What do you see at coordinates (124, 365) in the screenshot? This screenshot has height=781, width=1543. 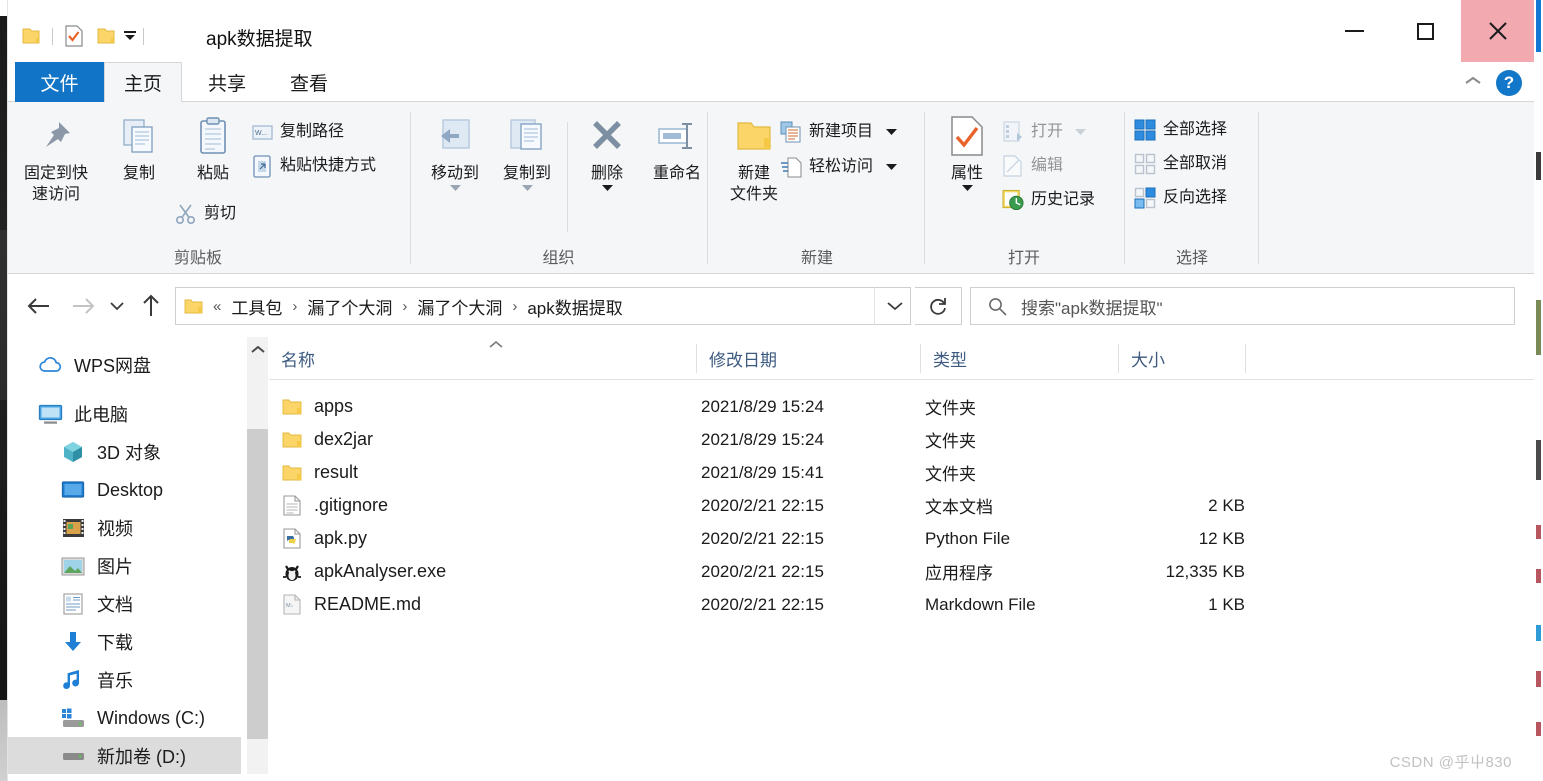 I see `nav-item-wps: WPS网盘` at bounding box center [124, 365].